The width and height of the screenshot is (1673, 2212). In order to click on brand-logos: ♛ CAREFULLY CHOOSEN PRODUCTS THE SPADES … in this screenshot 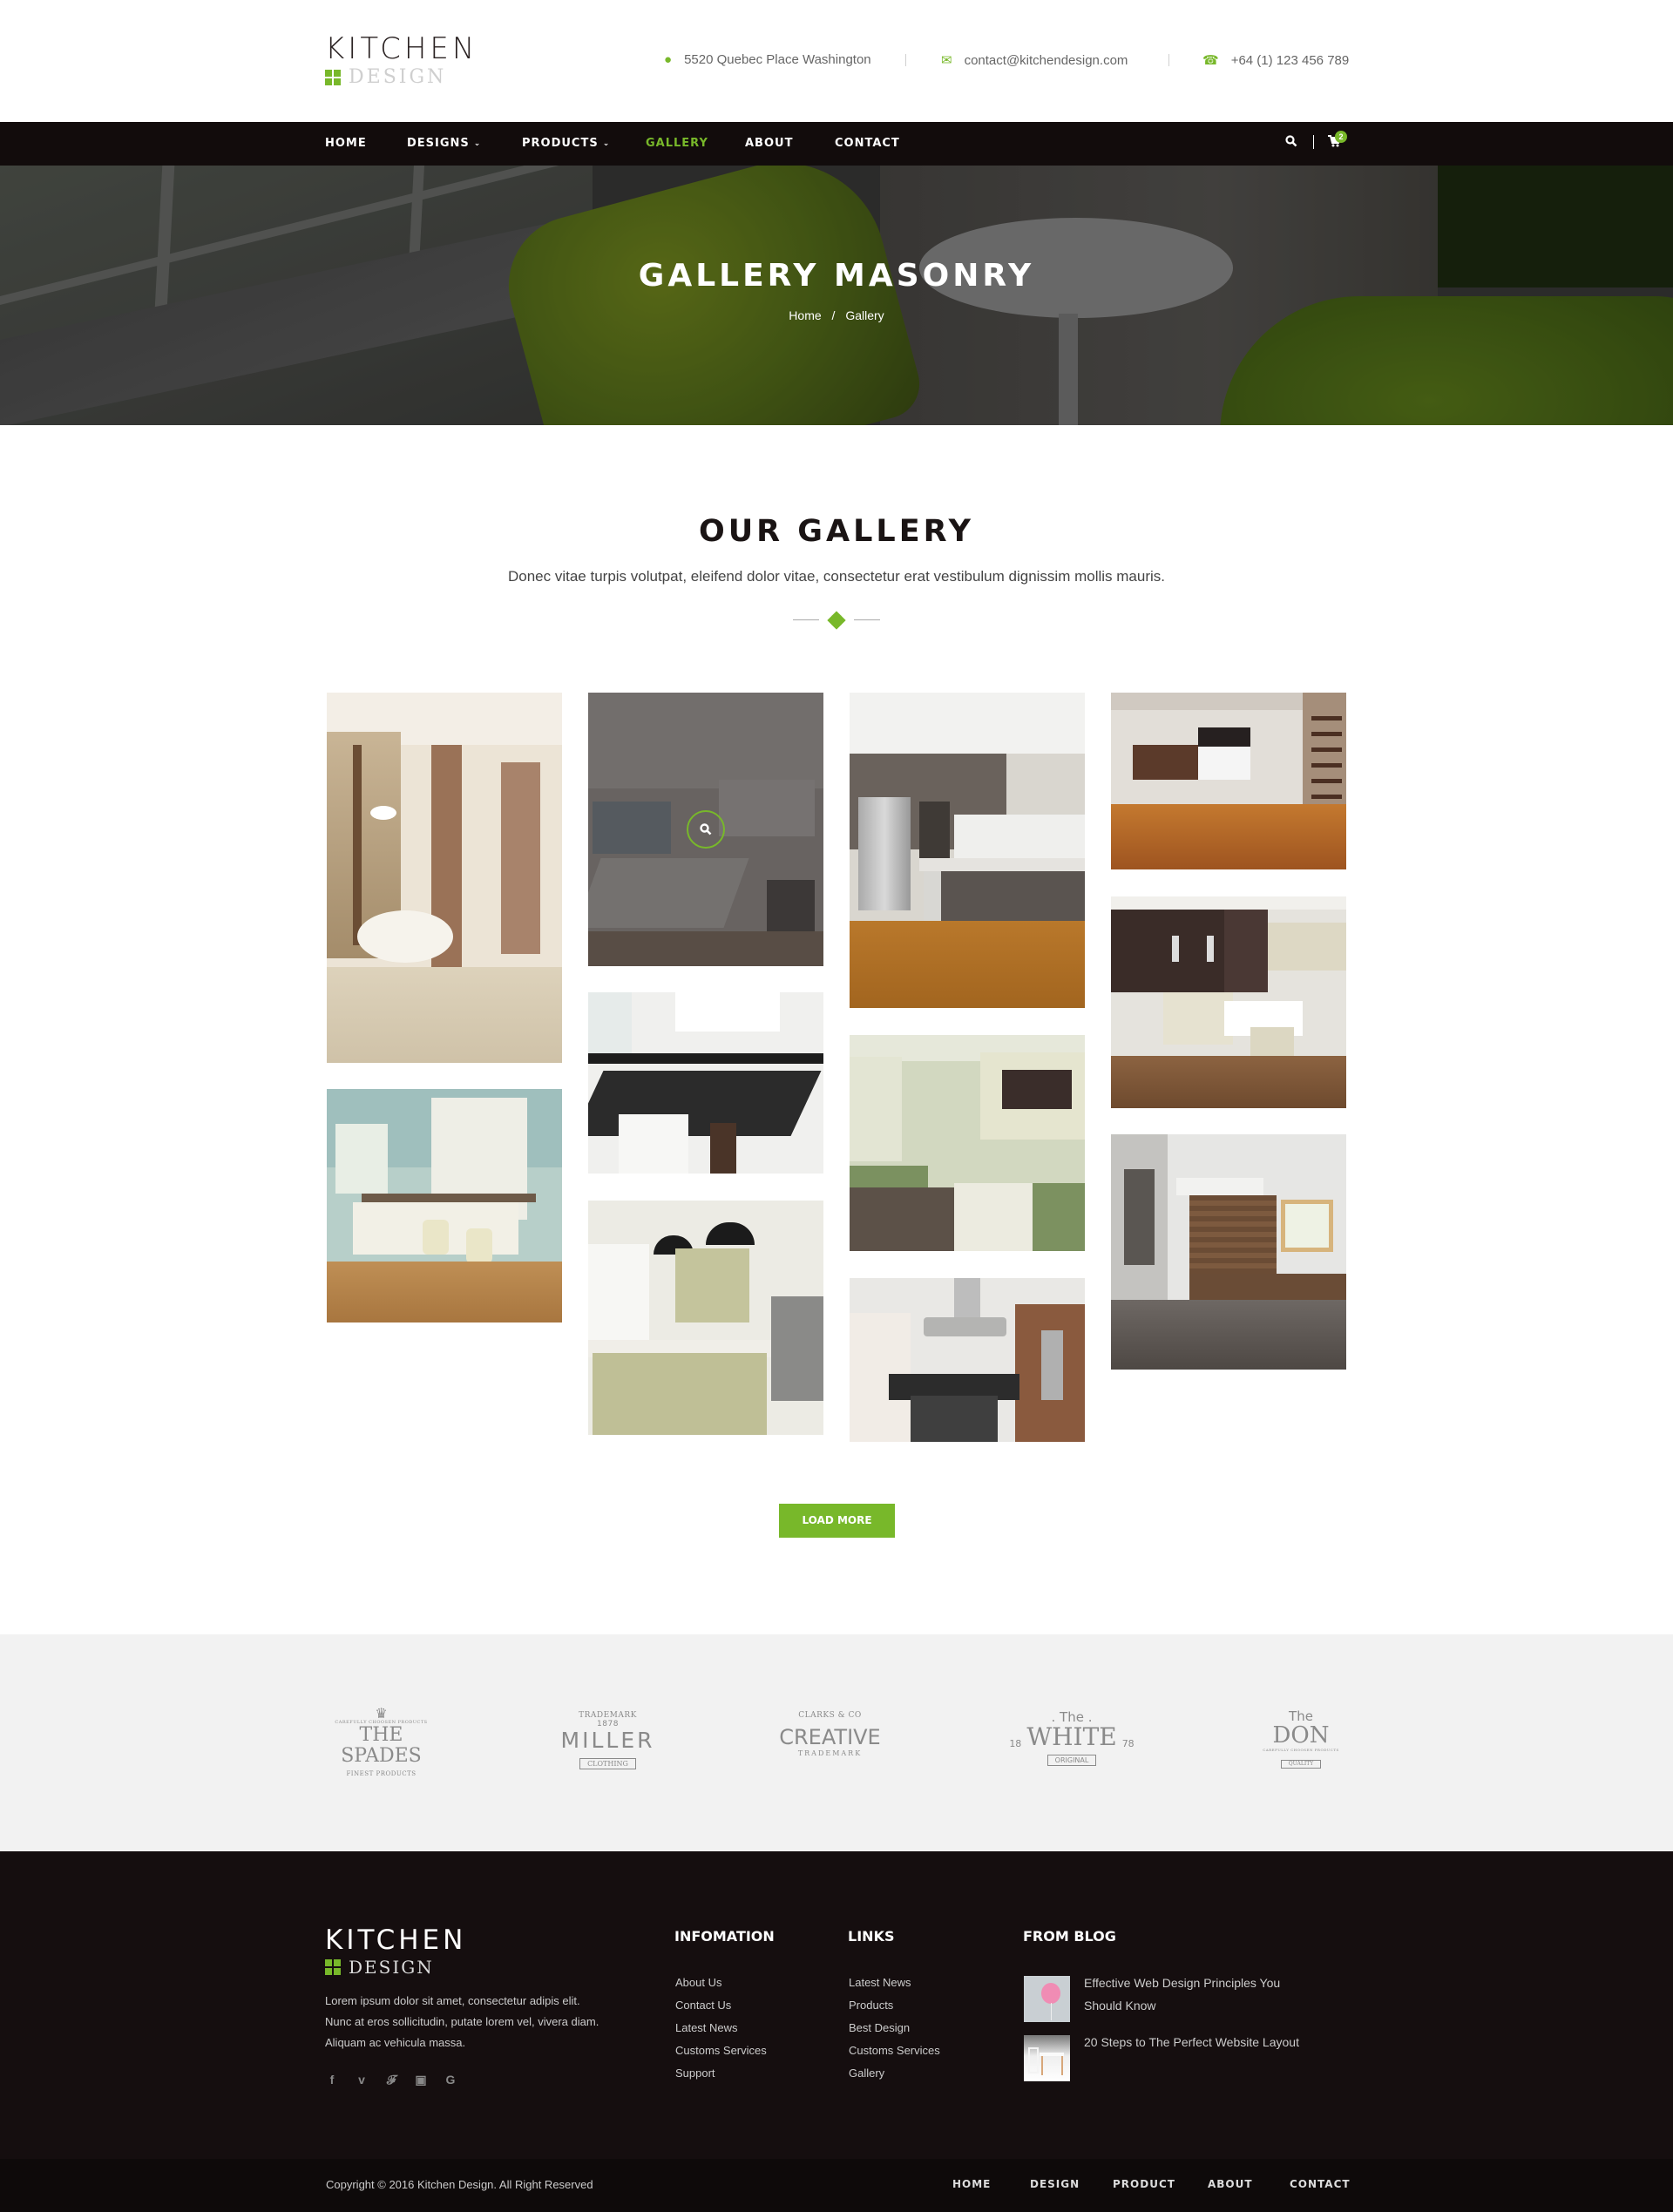, I will do `click(836, 1742)`.